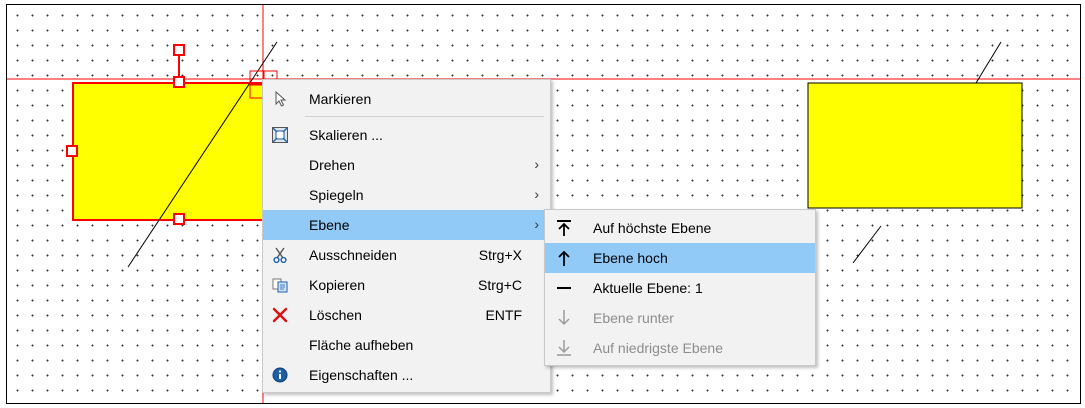 This screenshot has height=408, width=1085. I want to click on submenu-item-auf-niedrigste-ebene: Auf niedrigste Ebene, so click(680, 348).